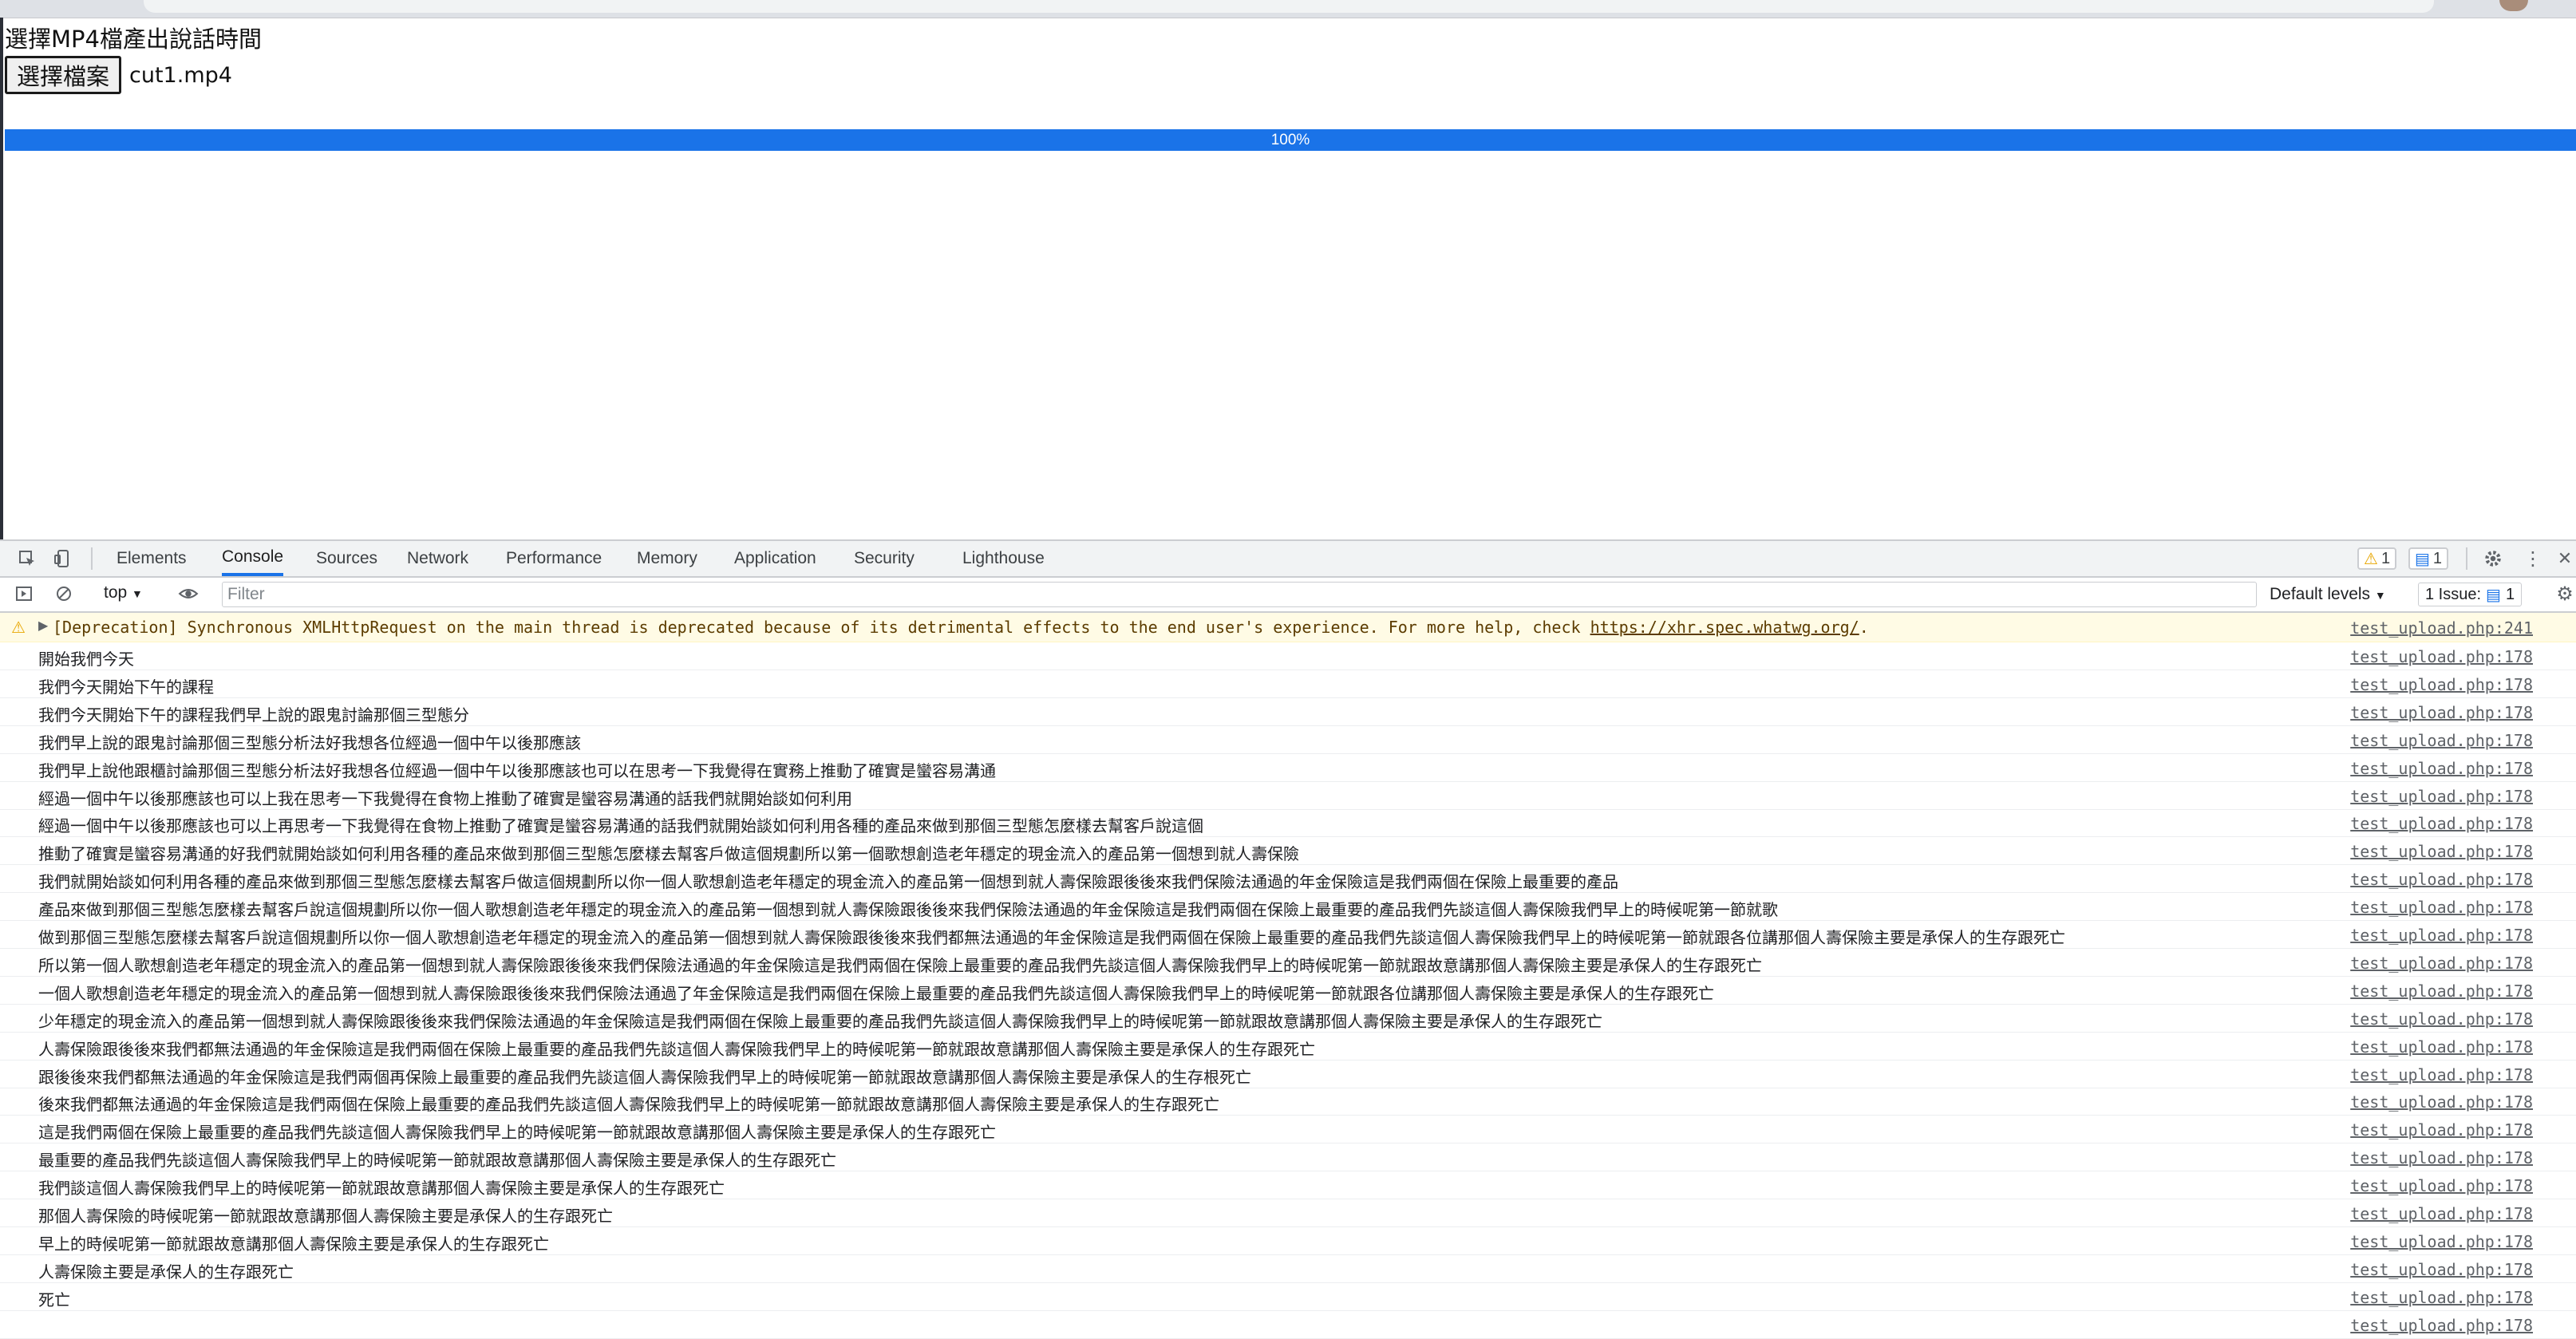 This screenshot has height=1339, width=2576. I want to click on profile-avatar, so click(2513, 5).